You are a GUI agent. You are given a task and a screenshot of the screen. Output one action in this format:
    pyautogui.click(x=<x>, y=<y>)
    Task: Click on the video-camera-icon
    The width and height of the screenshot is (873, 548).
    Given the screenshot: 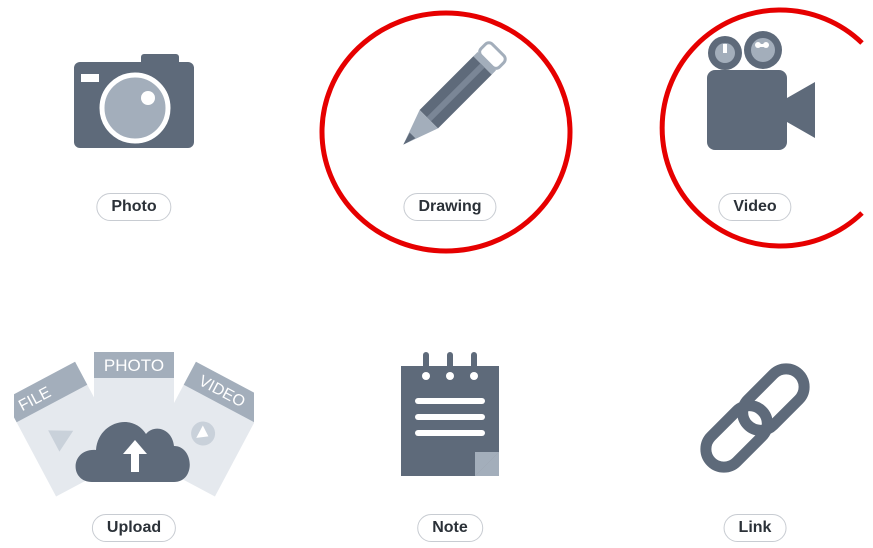 What is the action you would take?
    pyautogui.click(x=761, y=90)
    